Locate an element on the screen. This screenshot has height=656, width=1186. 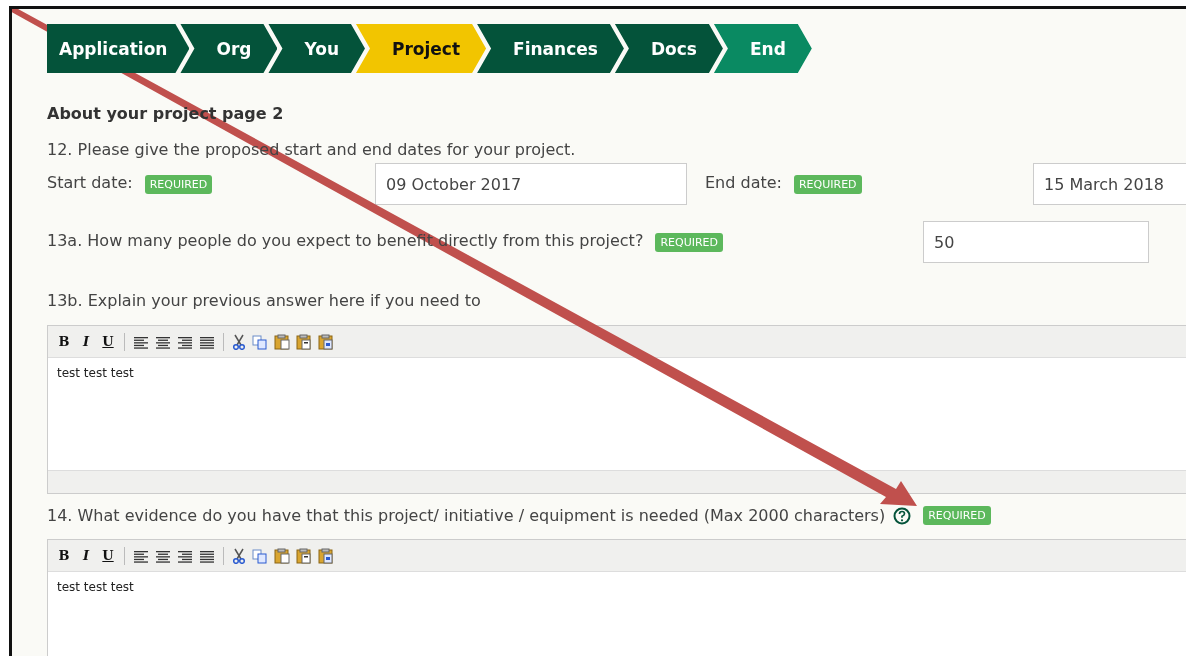
progress-step: You is located at coordinates (316, 48).